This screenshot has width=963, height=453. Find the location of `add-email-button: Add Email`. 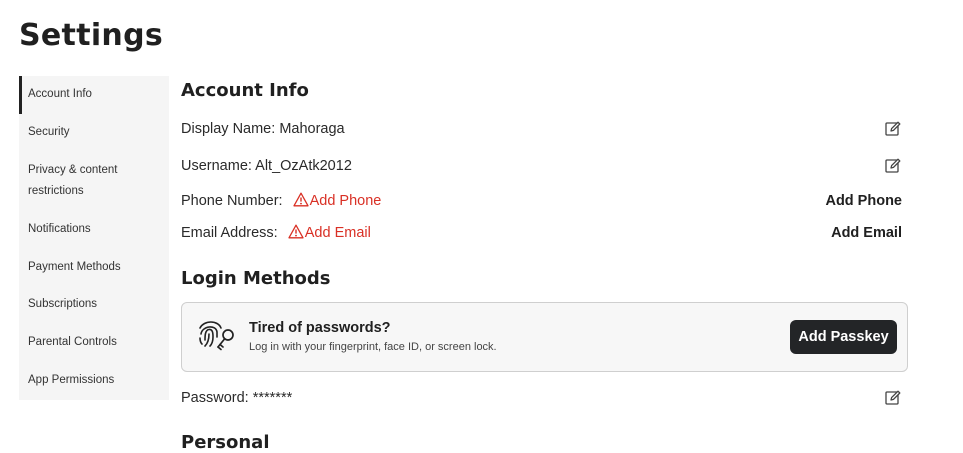

add-email-button: Add Email is located at coordinates (866, 233).